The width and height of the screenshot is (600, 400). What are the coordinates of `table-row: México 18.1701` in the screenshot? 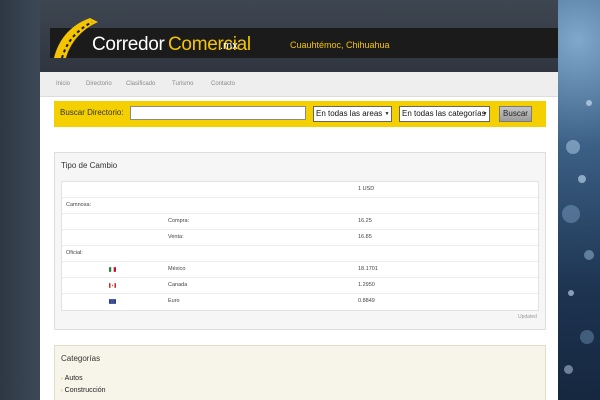 It's located at (301, 270).